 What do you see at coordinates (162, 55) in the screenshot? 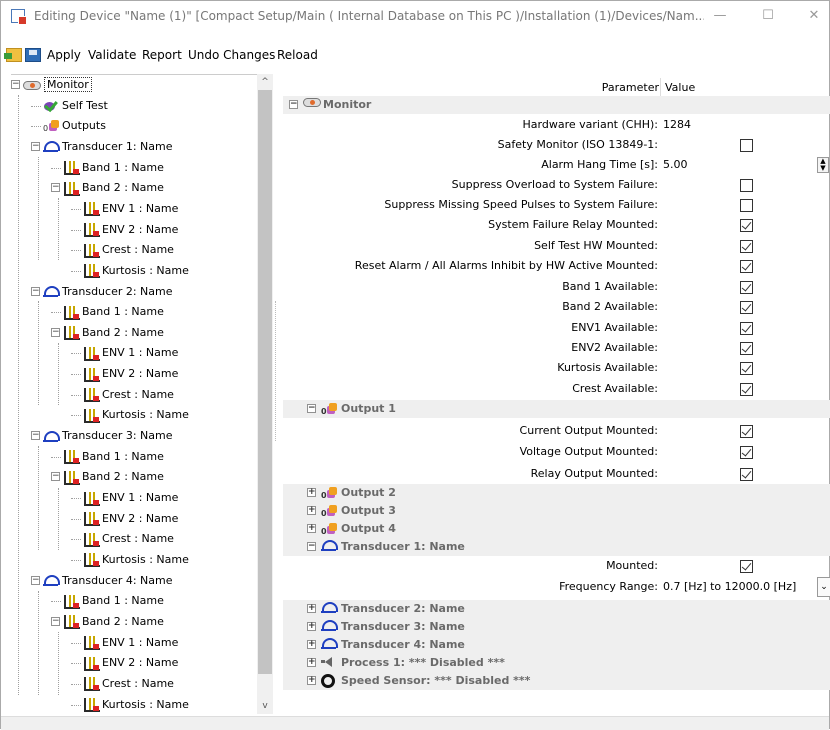
I see `report-button: Report` at bounding box center [162, 55].